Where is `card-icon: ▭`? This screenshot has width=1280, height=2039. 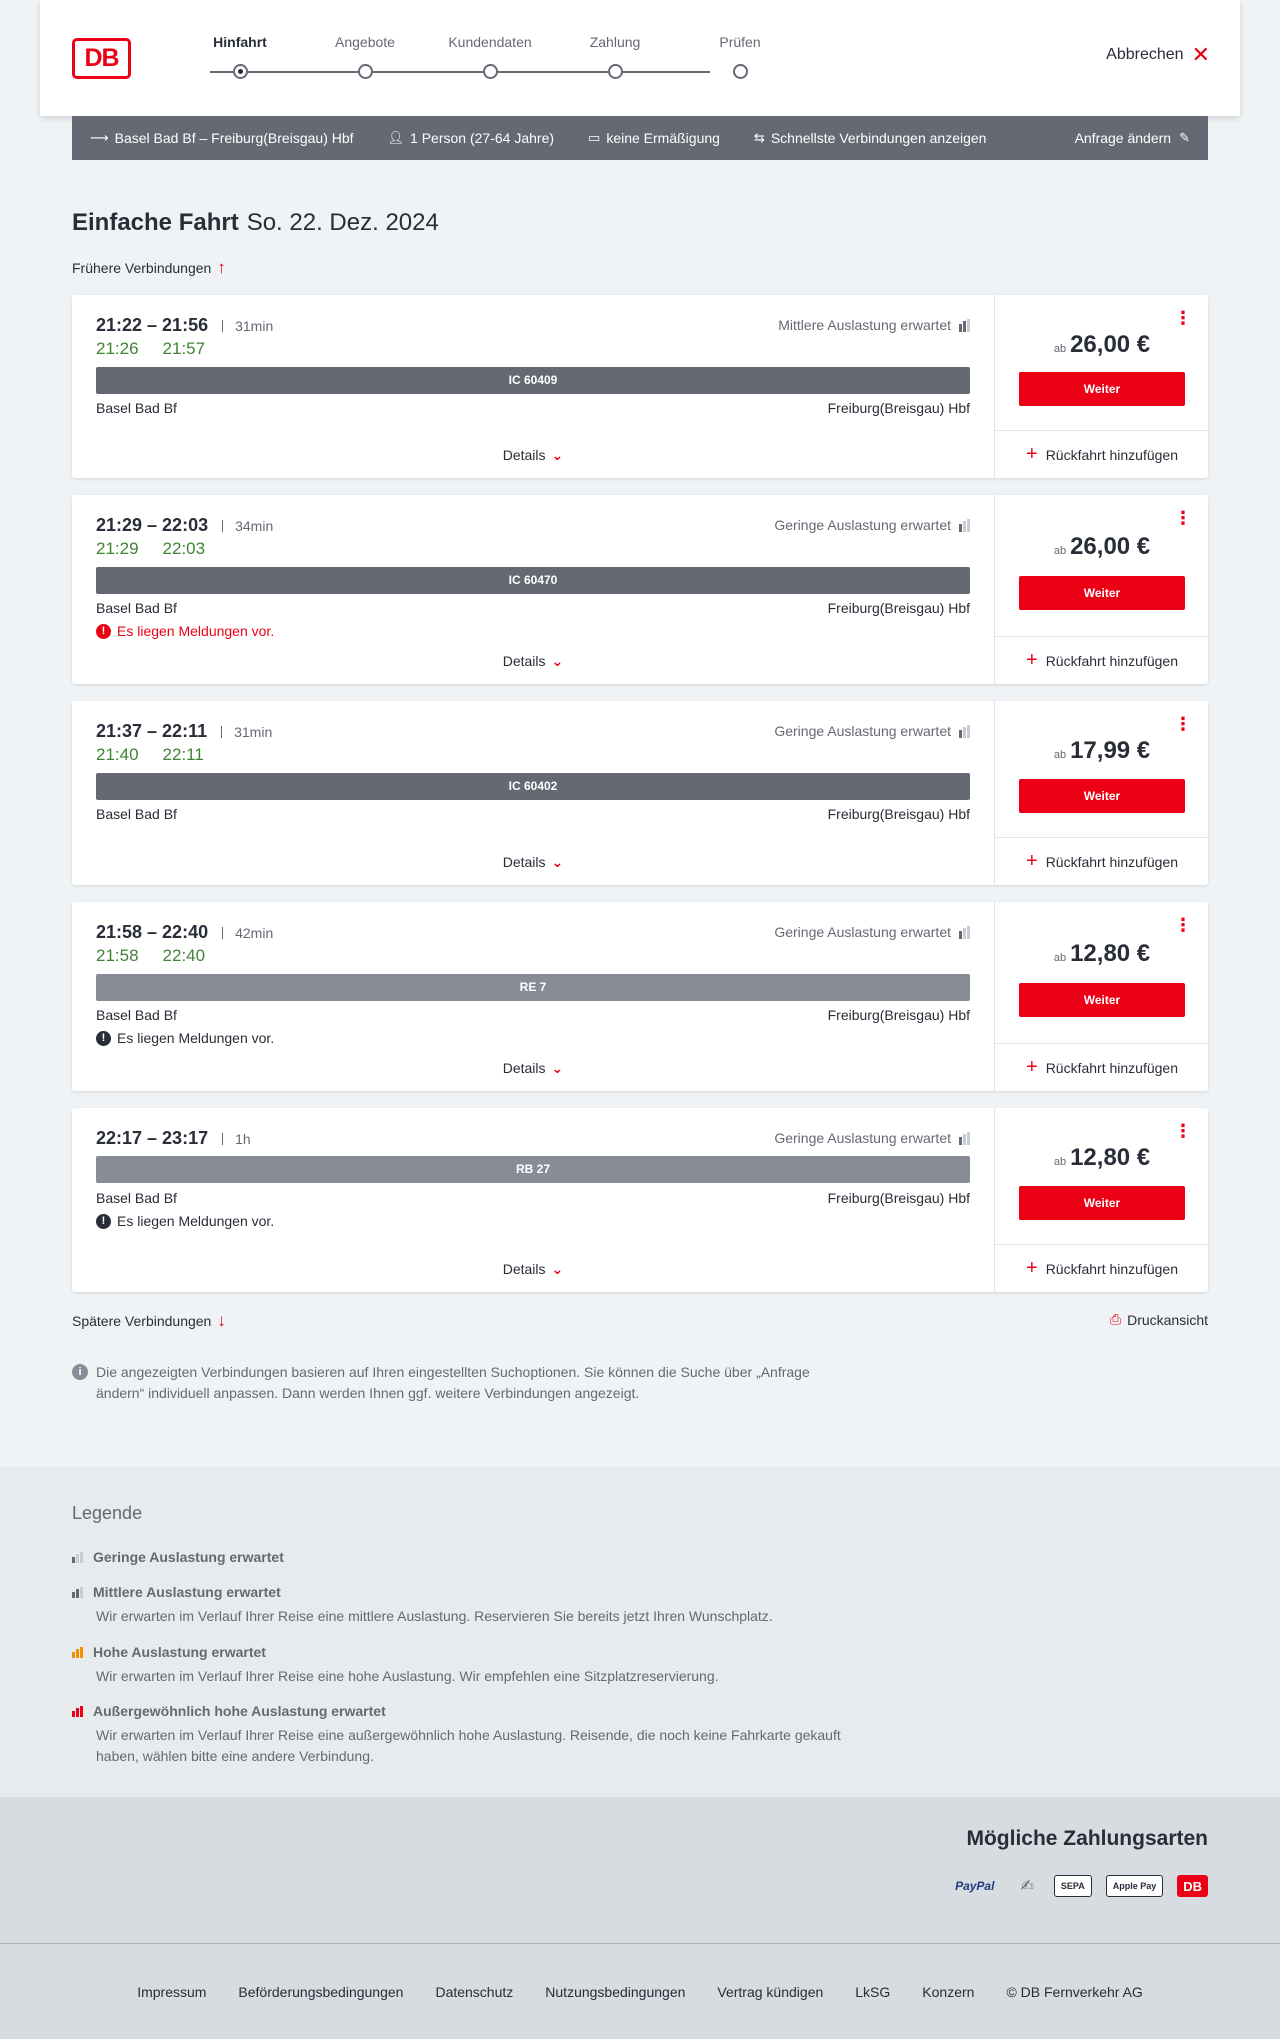 card-icon: ▭ is located at coordinates (594, 137).